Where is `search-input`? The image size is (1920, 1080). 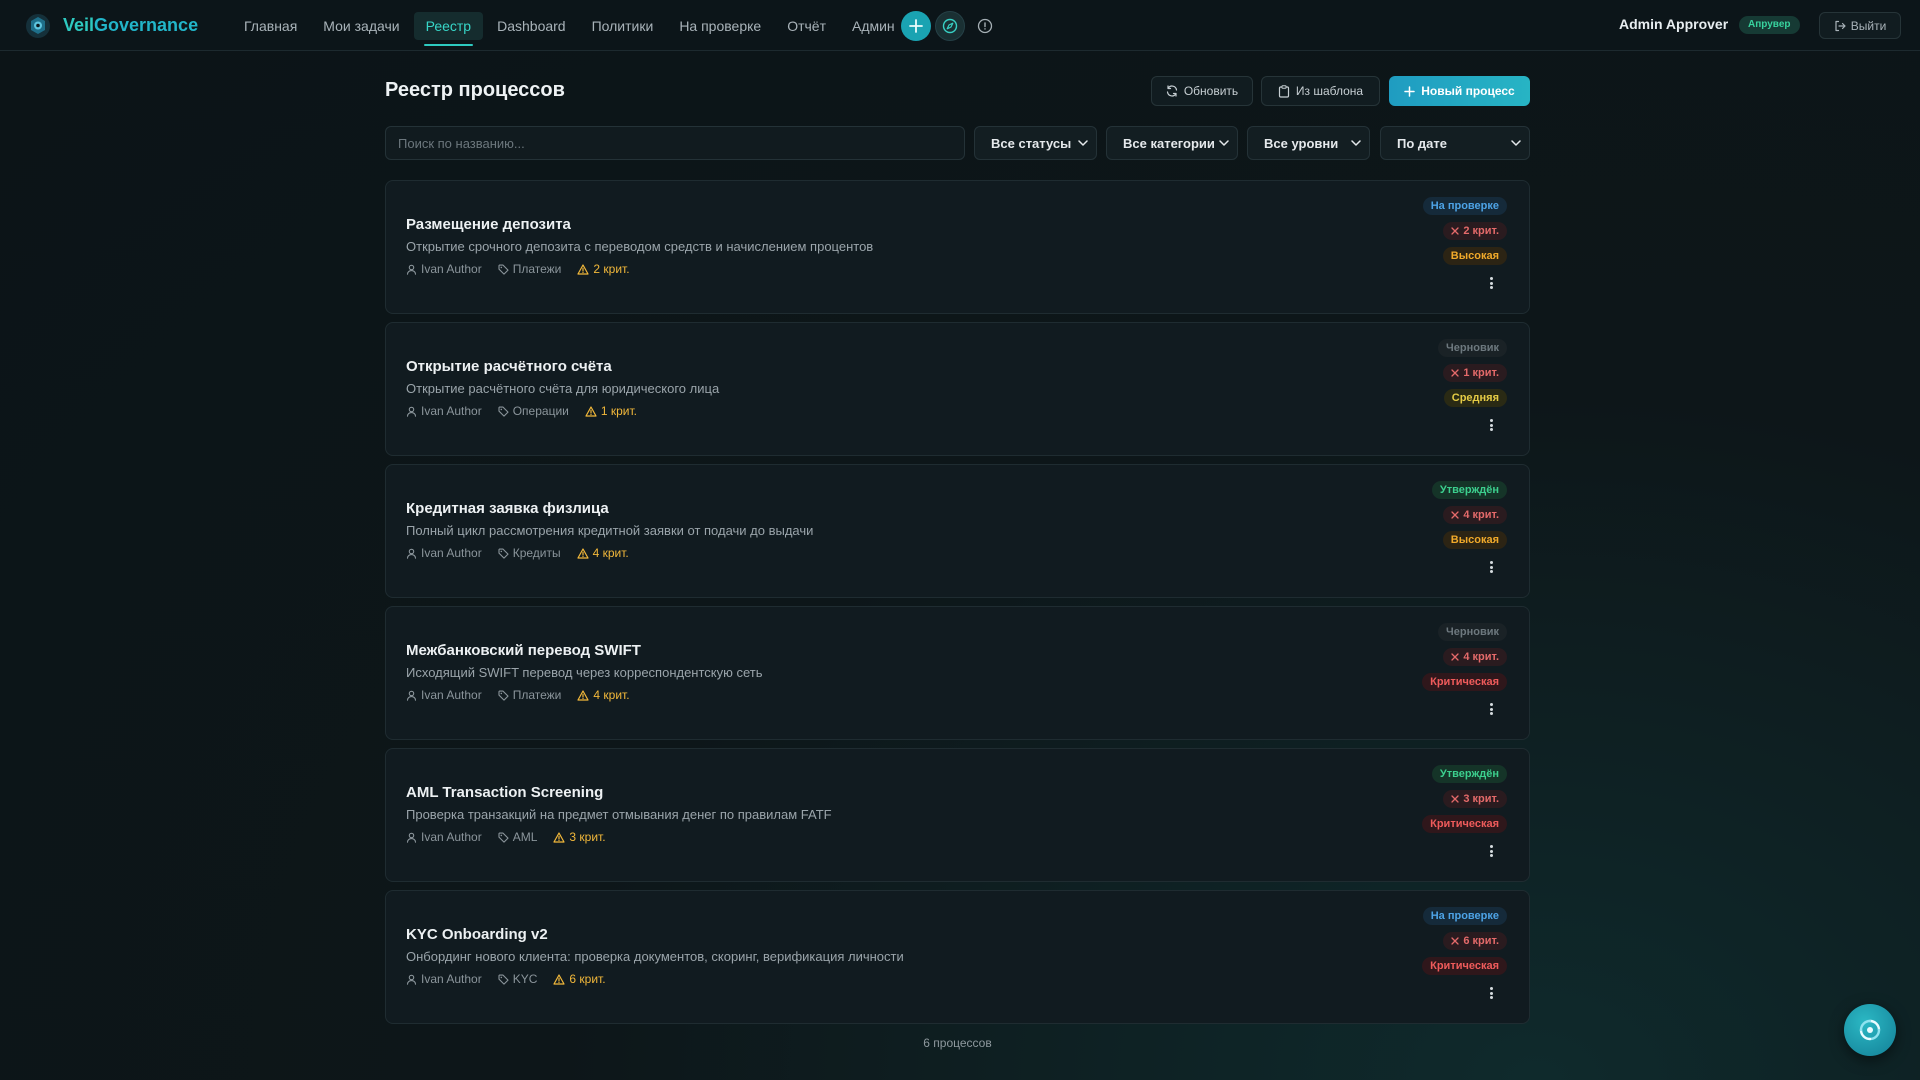
search-input is located at coordinates (675, 143).